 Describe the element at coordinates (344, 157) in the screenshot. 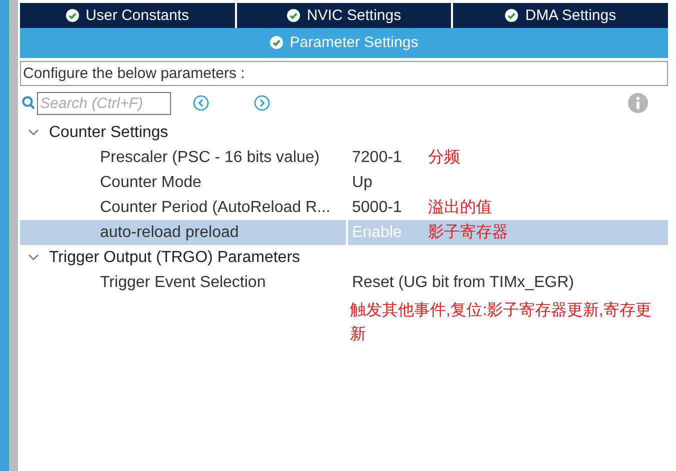

I see `parameter-row: Prescaler (PSC - 16 bits value) 7200-1 分频` at that location.